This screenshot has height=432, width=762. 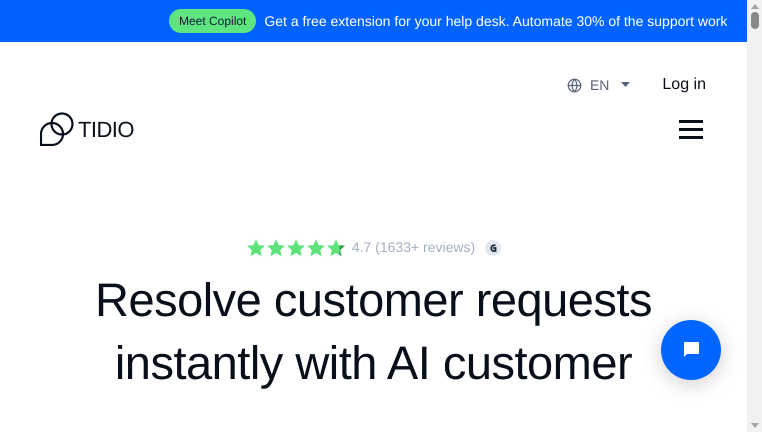 I want to click on caret-icon, so click(x=625, y=85).